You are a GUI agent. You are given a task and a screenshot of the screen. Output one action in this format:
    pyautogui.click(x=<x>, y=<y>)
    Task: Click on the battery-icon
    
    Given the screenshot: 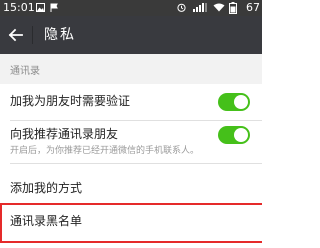 What is the action you would take?
    pyautogui.click(x=233, y=8)
    